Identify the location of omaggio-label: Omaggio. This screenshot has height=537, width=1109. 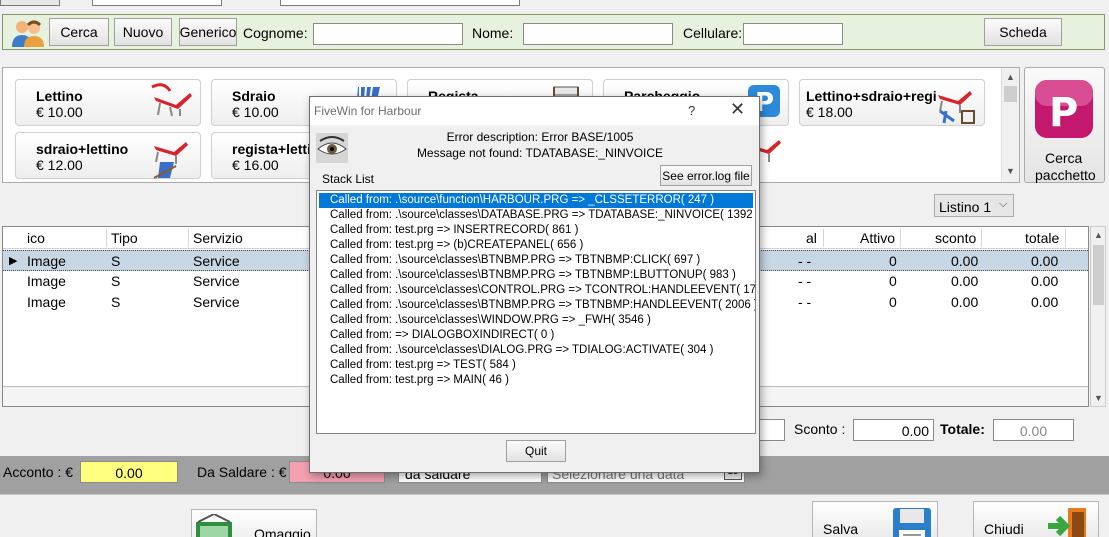
(282, 531).